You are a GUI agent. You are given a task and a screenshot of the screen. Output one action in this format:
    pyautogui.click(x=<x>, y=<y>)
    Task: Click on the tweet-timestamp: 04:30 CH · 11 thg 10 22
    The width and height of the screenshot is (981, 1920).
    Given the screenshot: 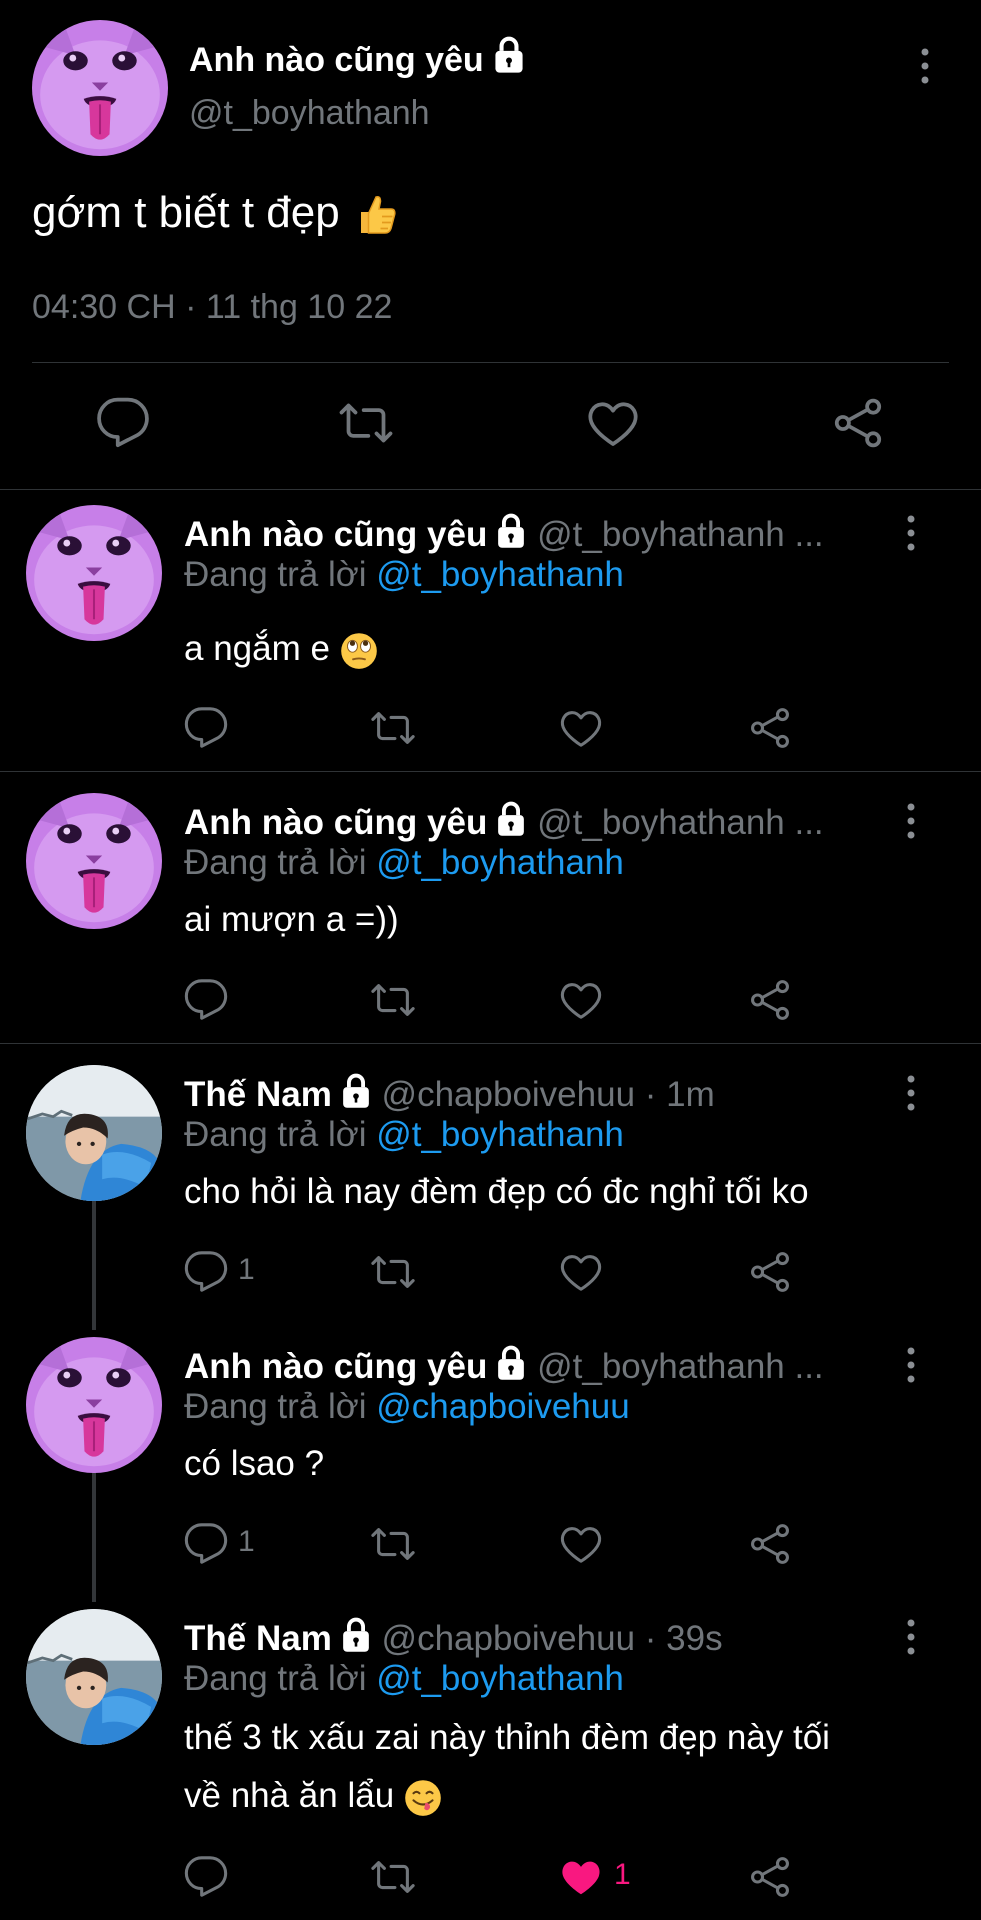 What is the action you would take?
    pyautogui.click(x=212, y=307)
    